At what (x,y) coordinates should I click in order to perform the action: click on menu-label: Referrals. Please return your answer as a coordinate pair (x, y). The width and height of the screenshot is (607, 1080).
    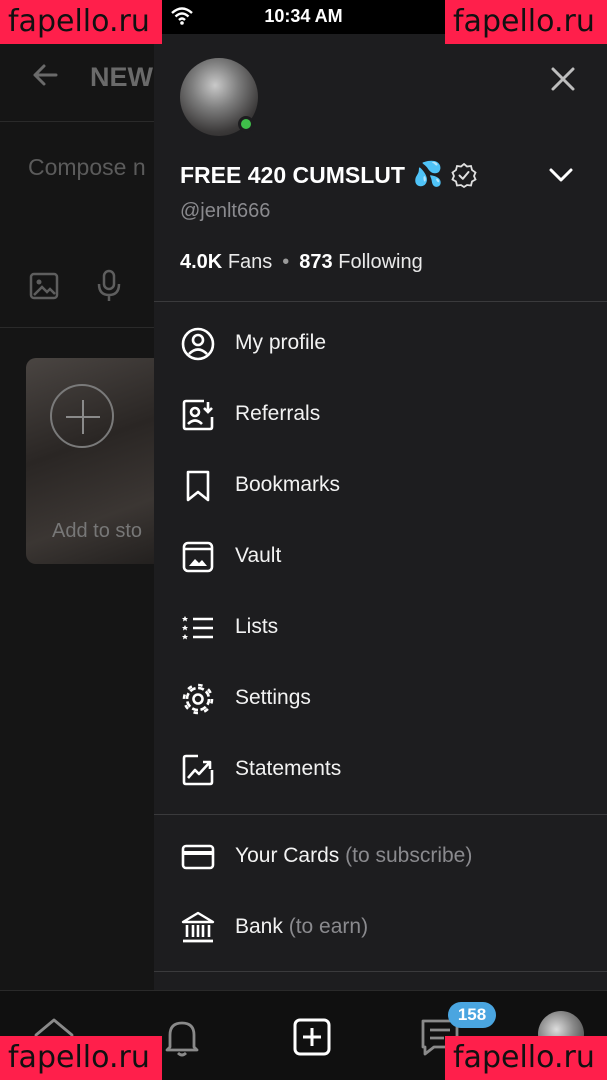
    Looking at the image, I should click on (278, 413).